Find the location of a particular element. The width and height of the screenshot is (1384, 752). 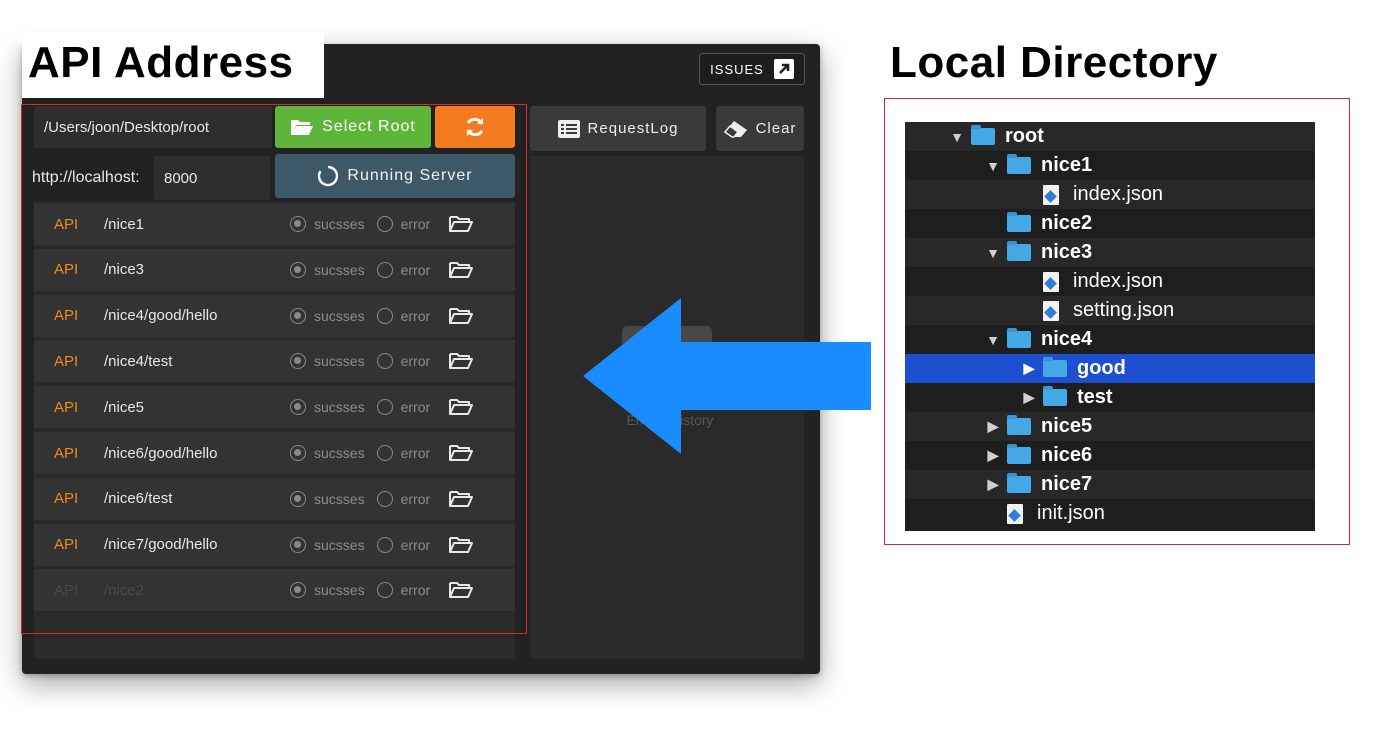

tree-item-label: nice7 is located at coordinates (1067, 484).